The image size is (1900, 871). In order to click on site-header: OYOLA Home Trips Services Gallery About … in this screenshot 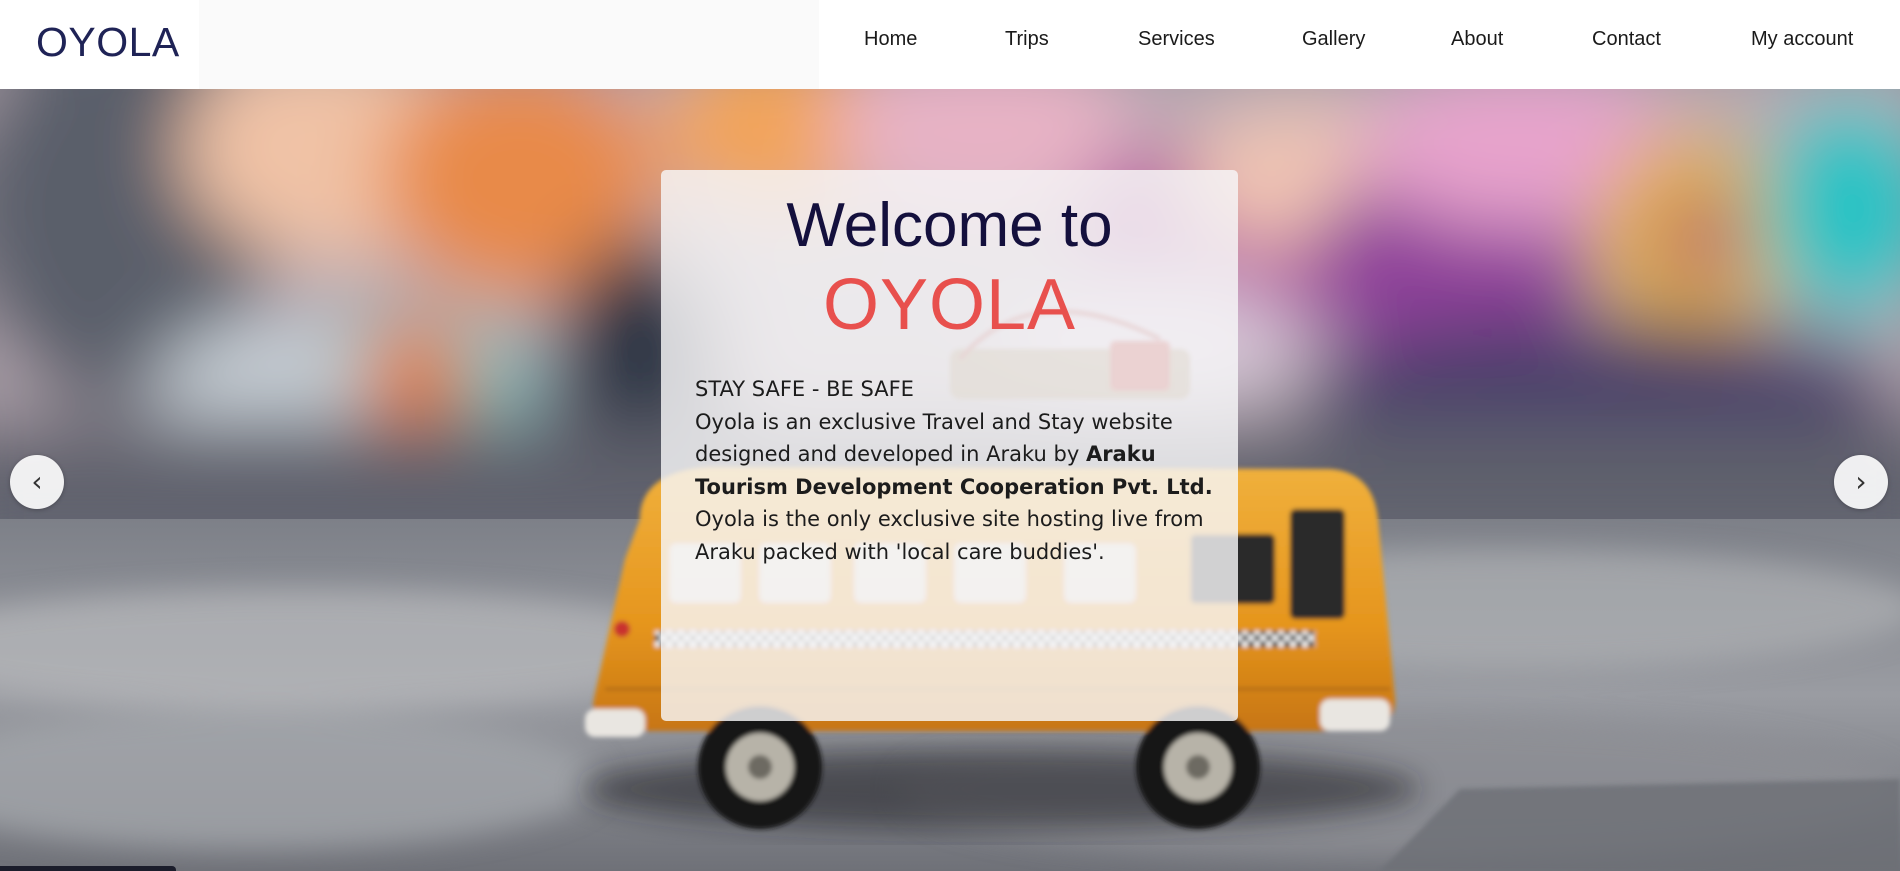, I will do `click(950, 44)`.